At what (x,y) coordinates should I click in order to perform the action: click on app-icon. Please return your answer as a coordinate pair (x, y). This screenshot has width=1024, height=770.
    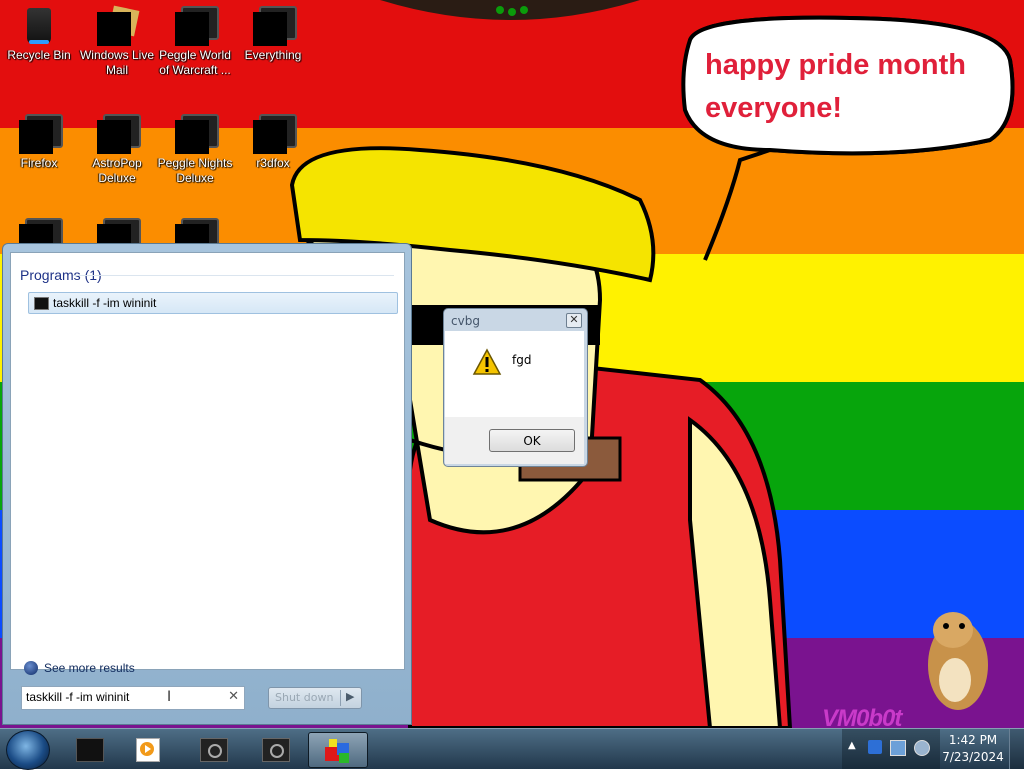
    Looking at the image, I should click on (90, 750).